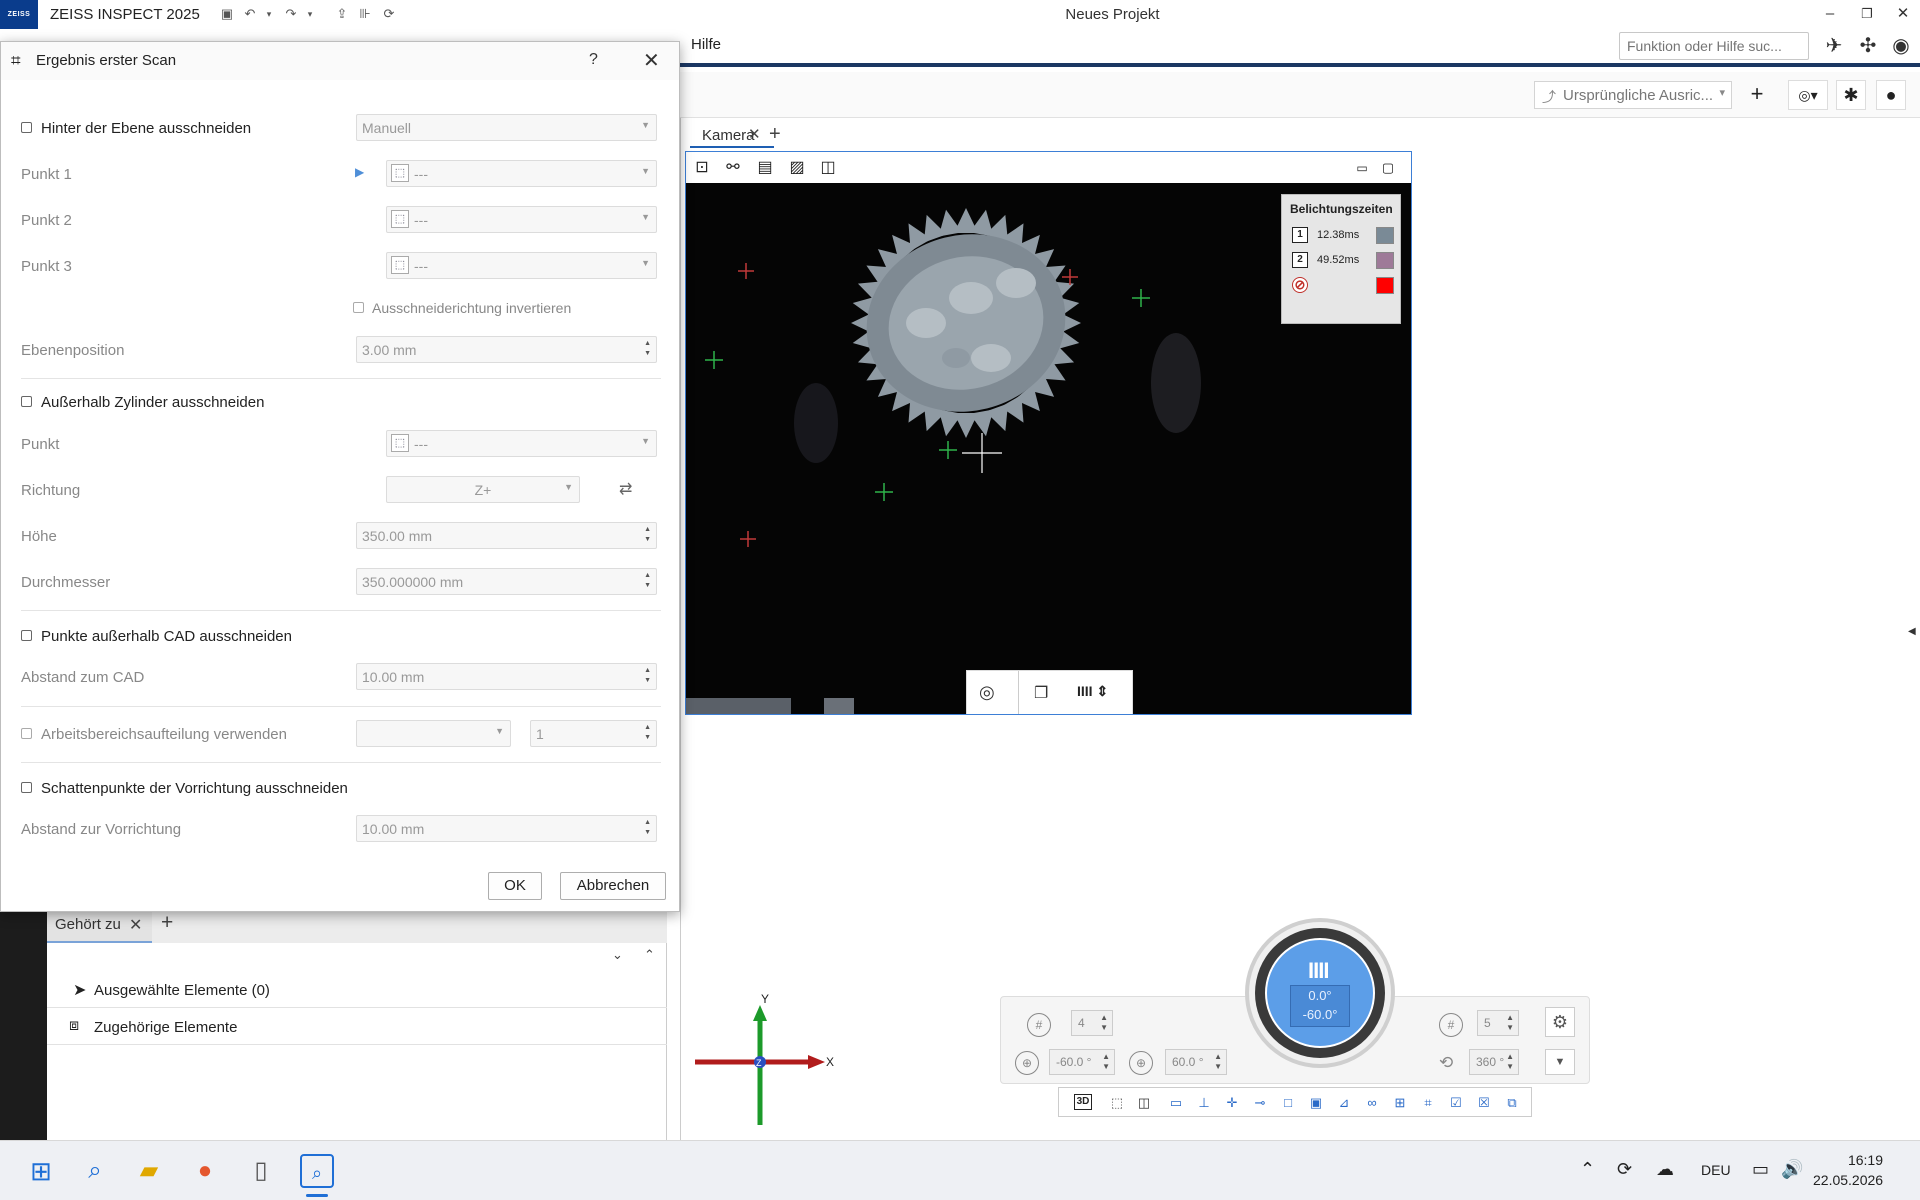 Image resolution: width=1920 pixels, height=1200 pixels. What do you see at coordinates (317, 1171) in the screenshot?
I see `zeiss-inspect-taskbar-icon: ⌕` at bounding box center [317, 1171].